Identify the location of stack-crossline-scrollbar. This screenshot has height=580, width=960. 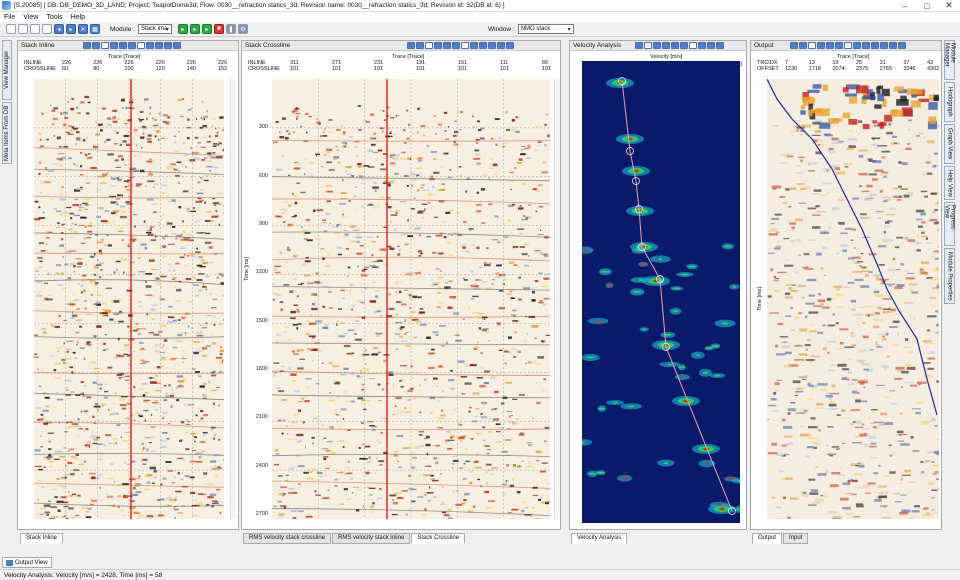
(557, 299).